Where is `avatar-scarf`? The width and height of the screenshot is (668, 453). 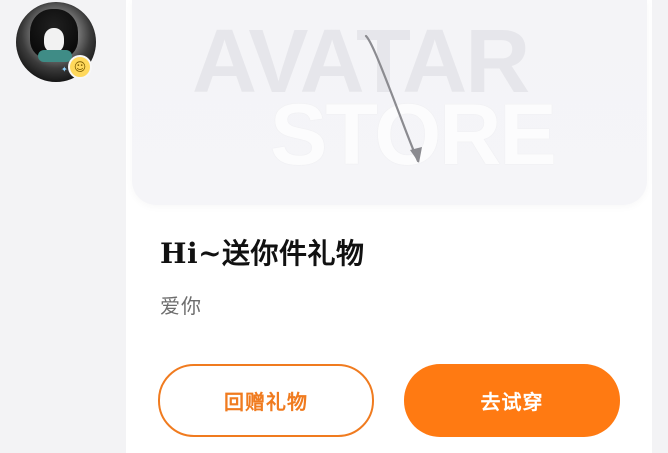 avatar-scarf is located at coordinates (55, 56).